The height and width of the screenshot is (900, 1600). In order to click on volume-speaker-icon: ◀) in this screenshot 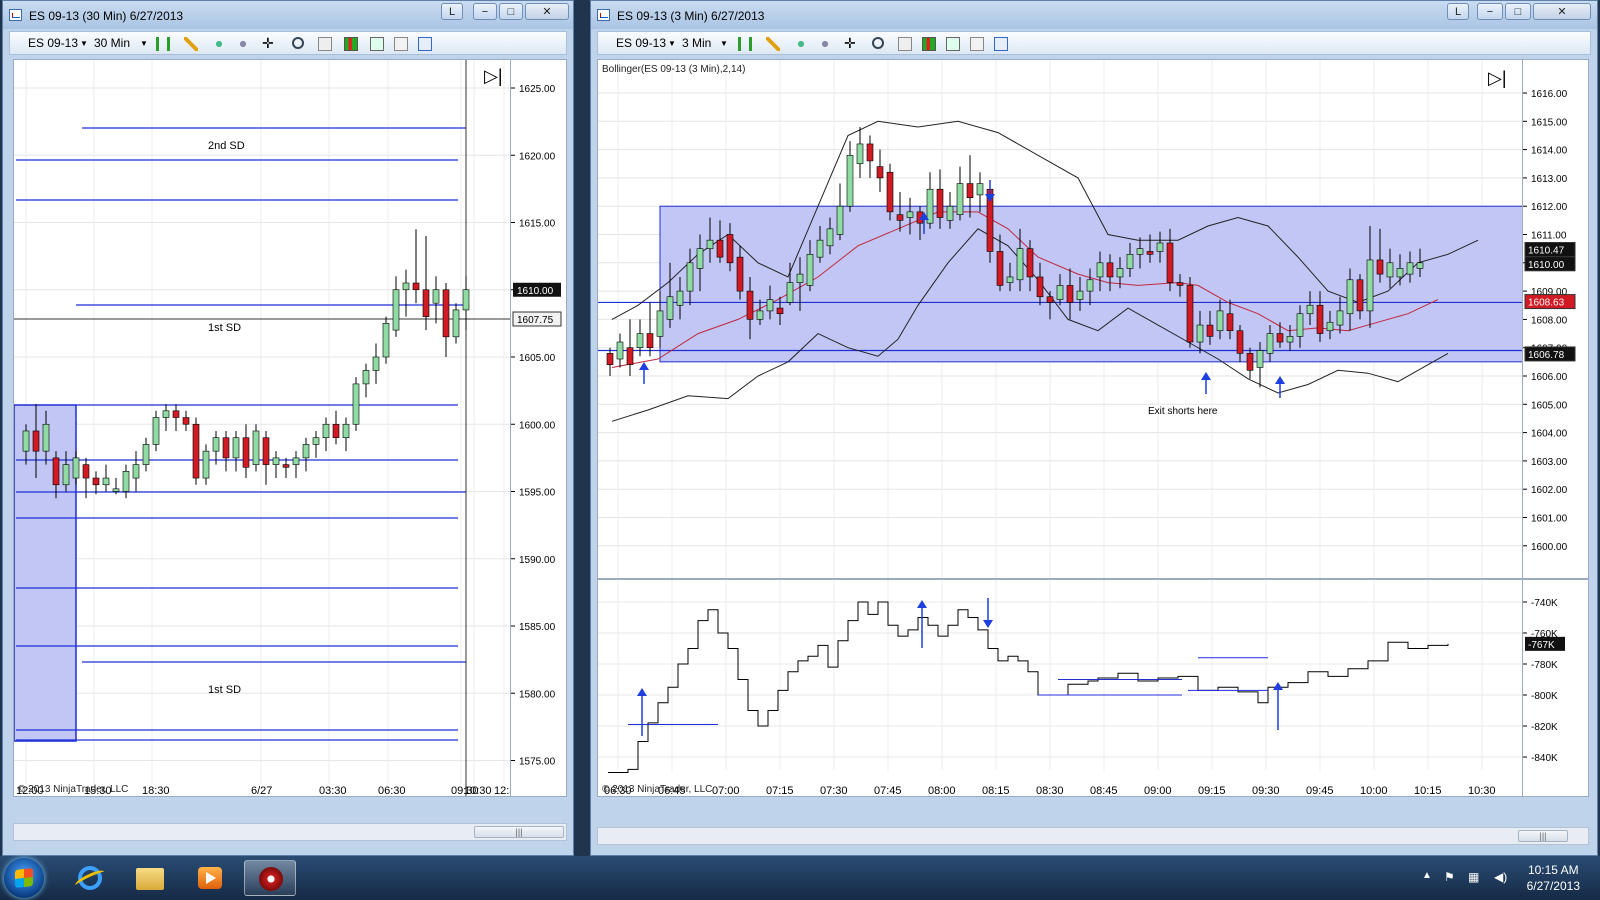, I will do `click(1500, 877)`.